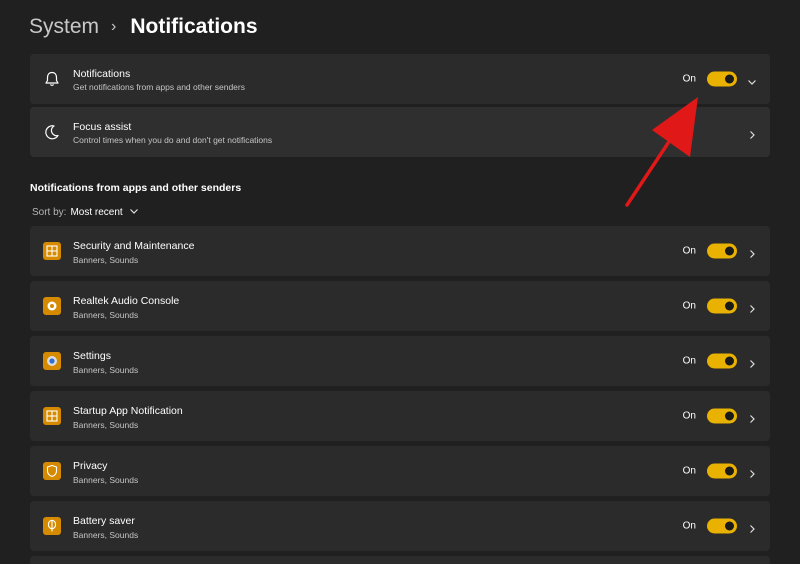  I want to click on breadcrumb: System › Notifications, so click(143, 27).